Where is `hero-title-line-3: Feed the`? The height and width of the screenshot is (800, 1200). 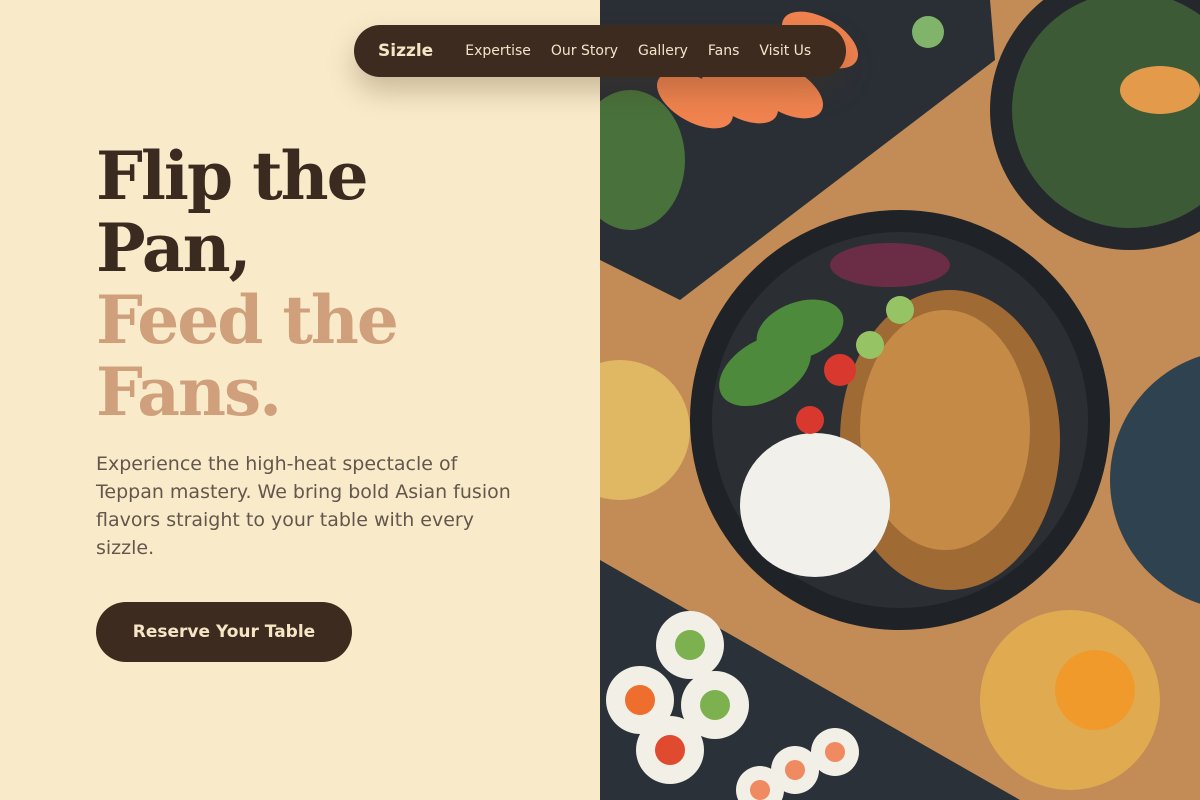 hero-title-line-3: Feed the is located at coordinates (247, 320).